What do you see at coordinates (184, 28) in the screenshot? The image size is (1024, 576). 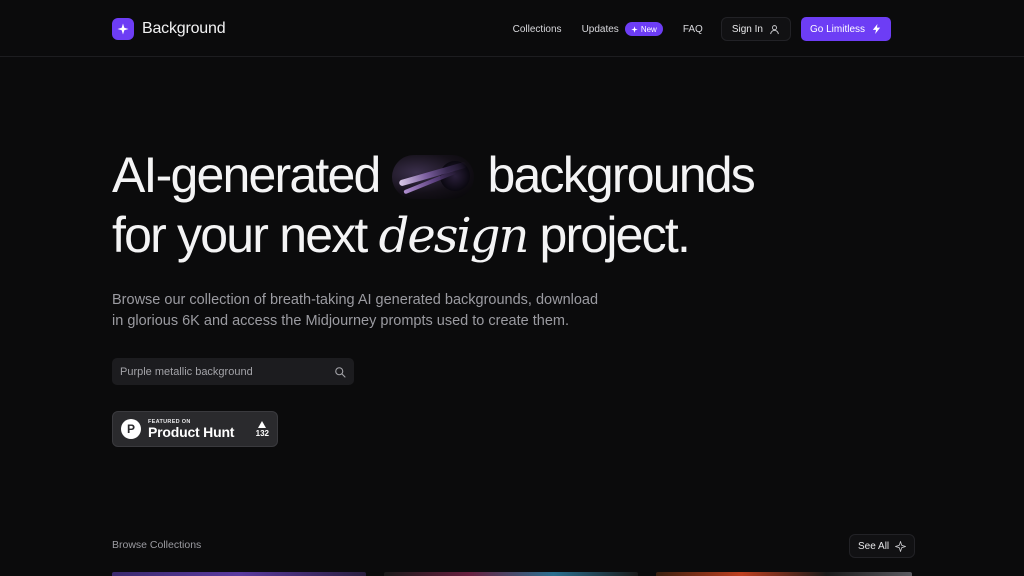 I see `brand-name: Background` at bounding box center [184, 28].